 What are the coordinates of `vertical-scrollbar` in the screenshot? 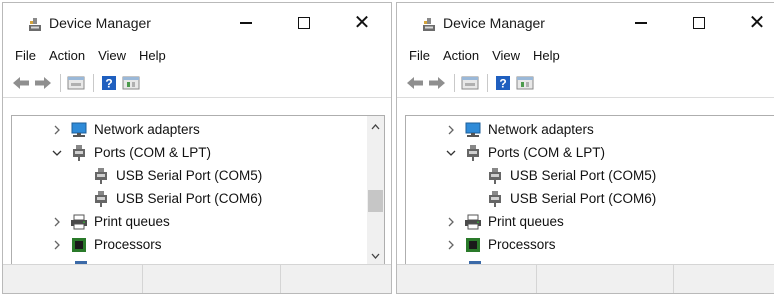 It's located at (375, 191).